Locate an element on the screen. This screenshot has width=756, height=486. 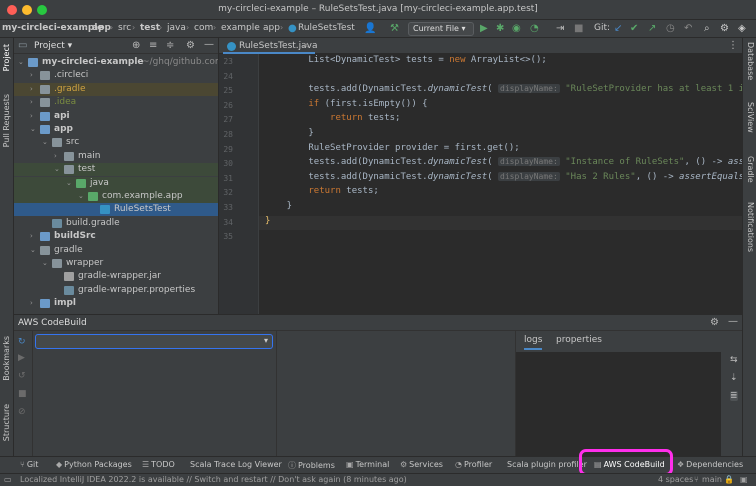
breadcrumb-com: com is located at coordinates (203, 28).